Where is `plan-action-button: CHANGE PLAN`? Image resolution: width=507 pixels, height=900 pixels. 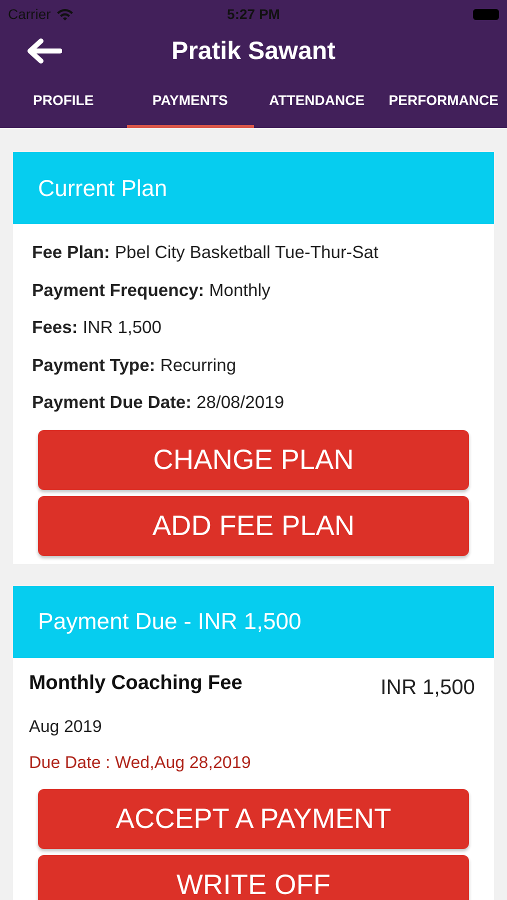 plan-action-button: CHANGE PLAN is located at coordinates (253, 460).